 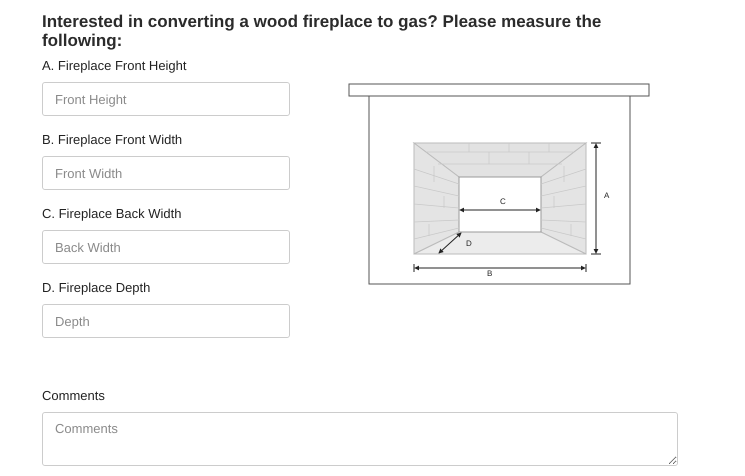 I want to click on input-field: Depth, so click(x=166, y=321).